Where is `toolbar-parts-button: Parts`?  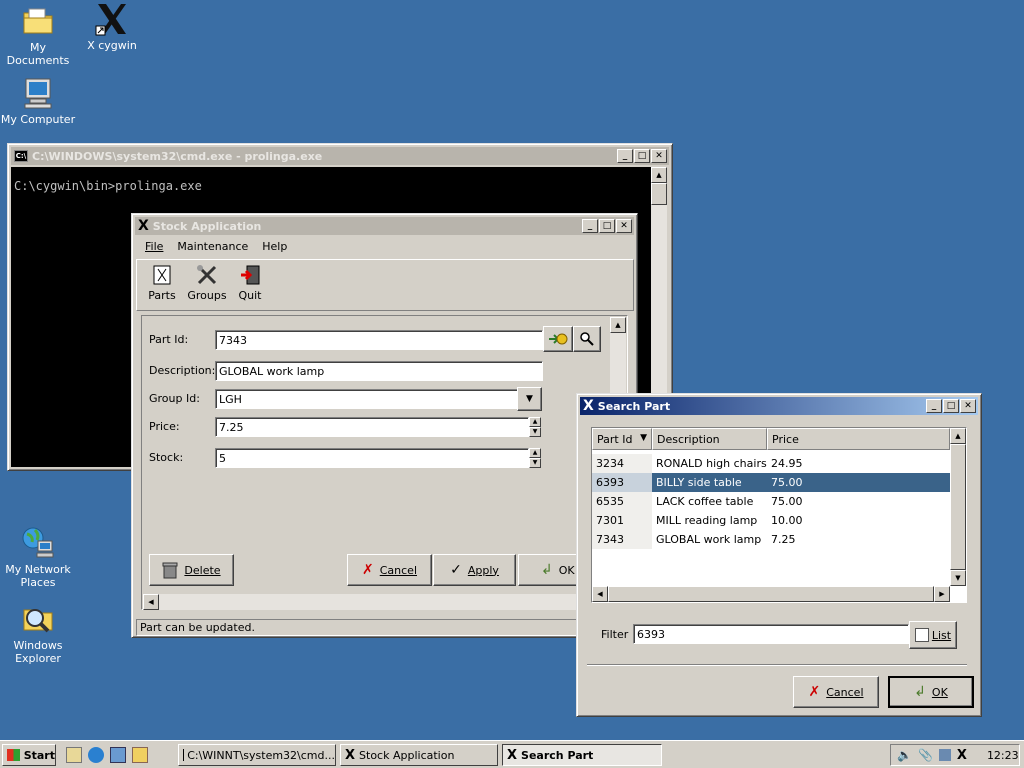 toolbar-parts-button: Parts is located at coordinates (162, 283).